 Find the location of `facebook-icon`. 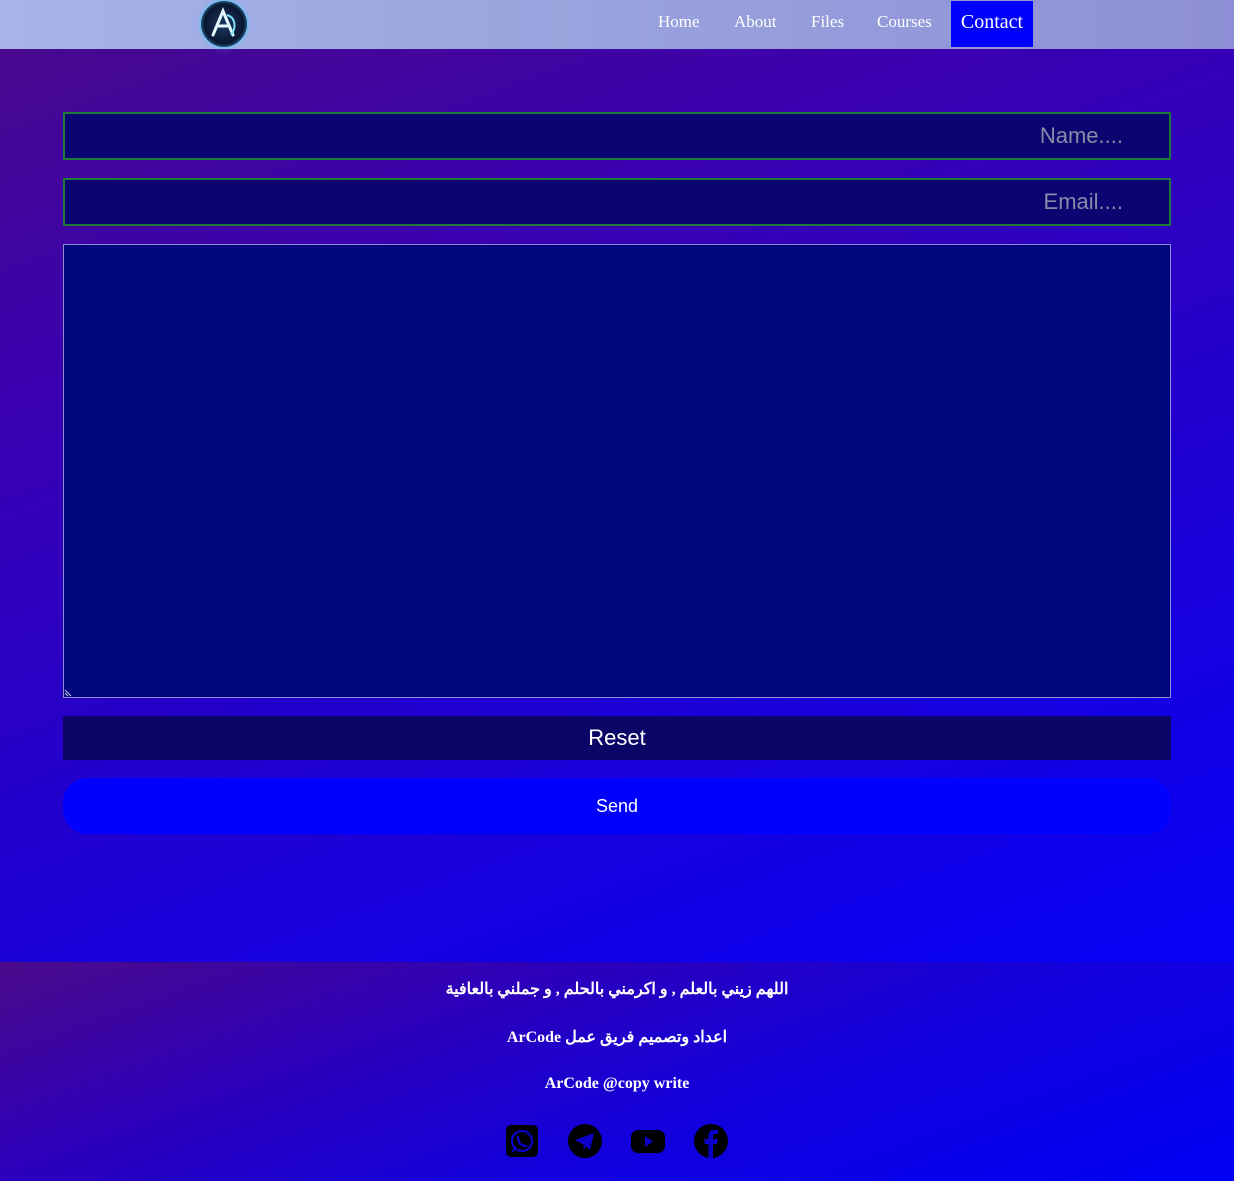

facebook-icon is located at coordinates (711, 1141).